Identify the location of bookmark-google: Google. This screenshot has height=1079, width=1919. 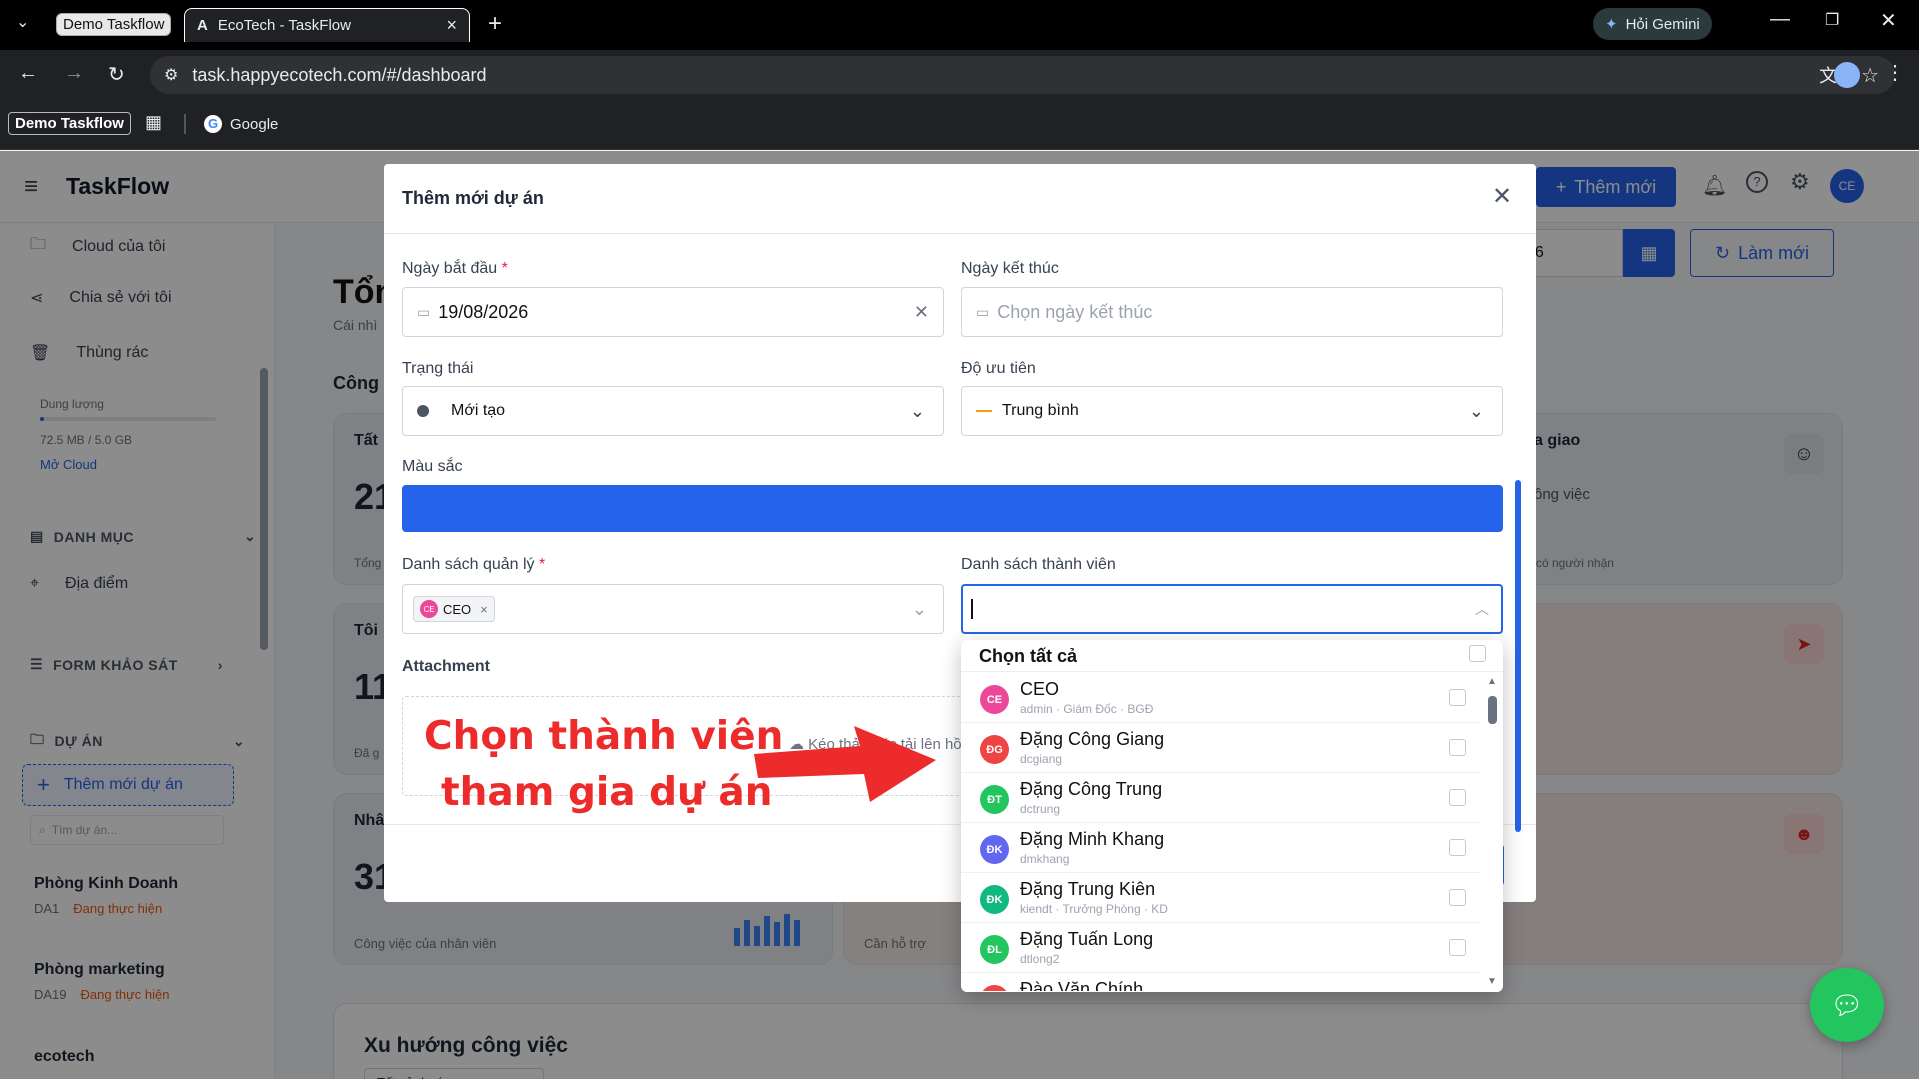
(254, 124).